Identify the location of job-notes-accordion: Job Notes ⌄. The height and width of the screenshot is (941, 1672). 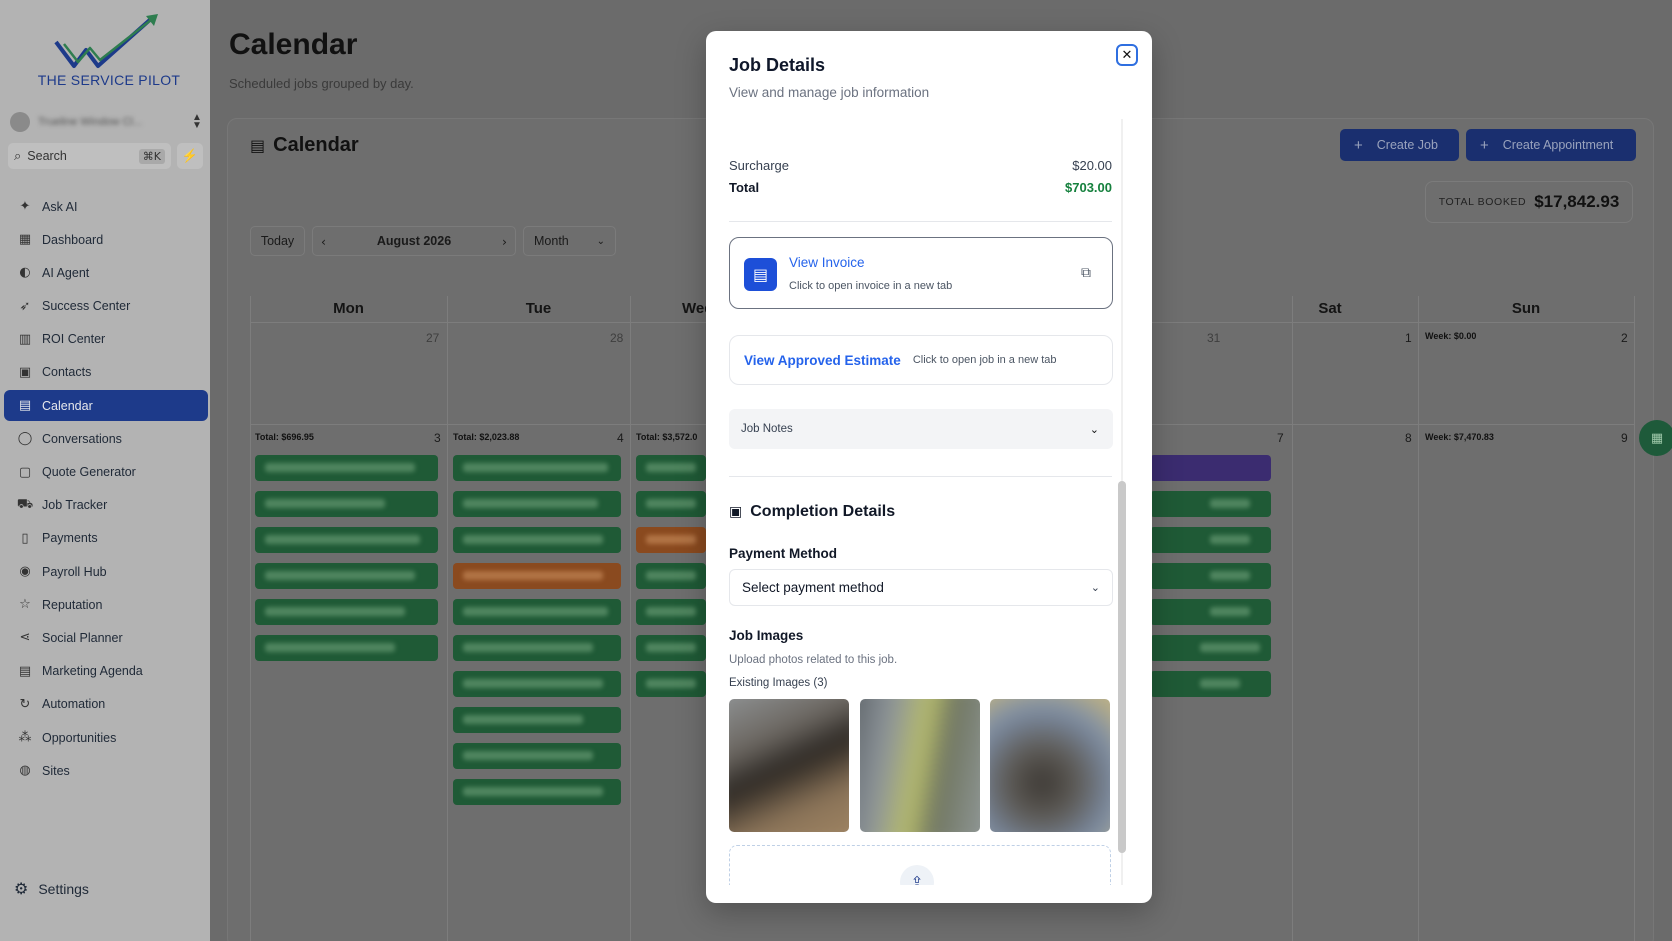
(921, 429).